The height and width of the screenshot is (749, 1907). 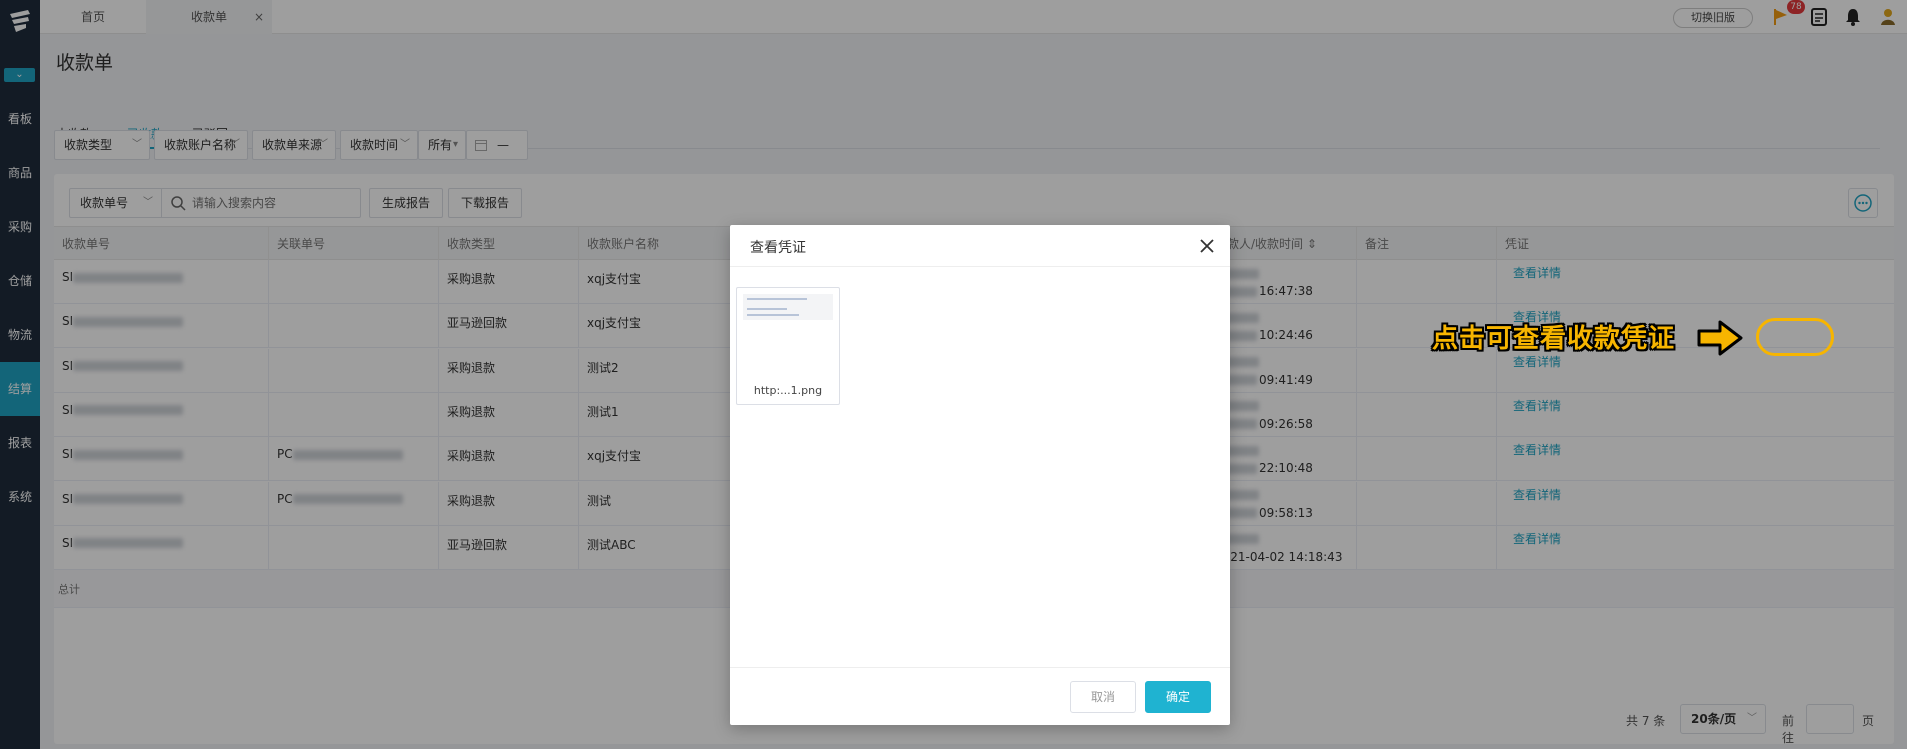 What do you see at coordinates (1554, 339) in the screenshot?
I see `tutorial-annotation: 点击可查看收款凭证` at bounding box center [1554, 339].